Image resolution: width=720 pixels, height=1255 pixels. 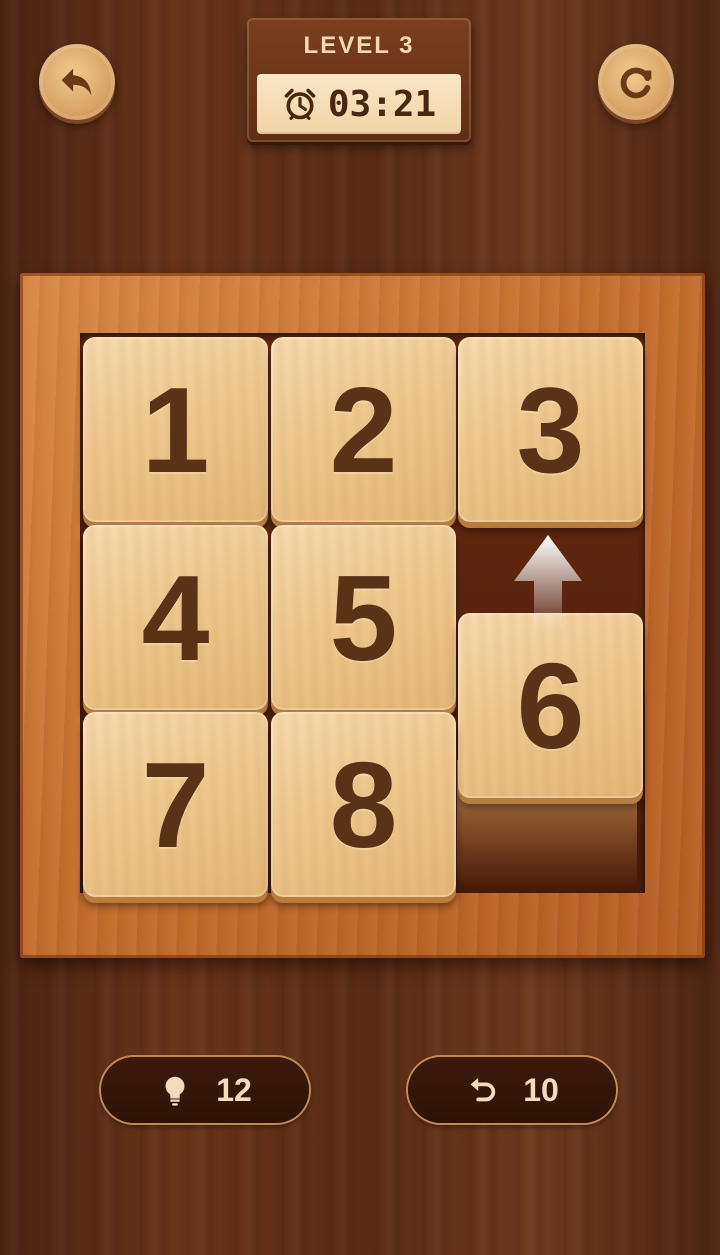 I want to click on up-arrow-icon, so click(x=548, y=584).